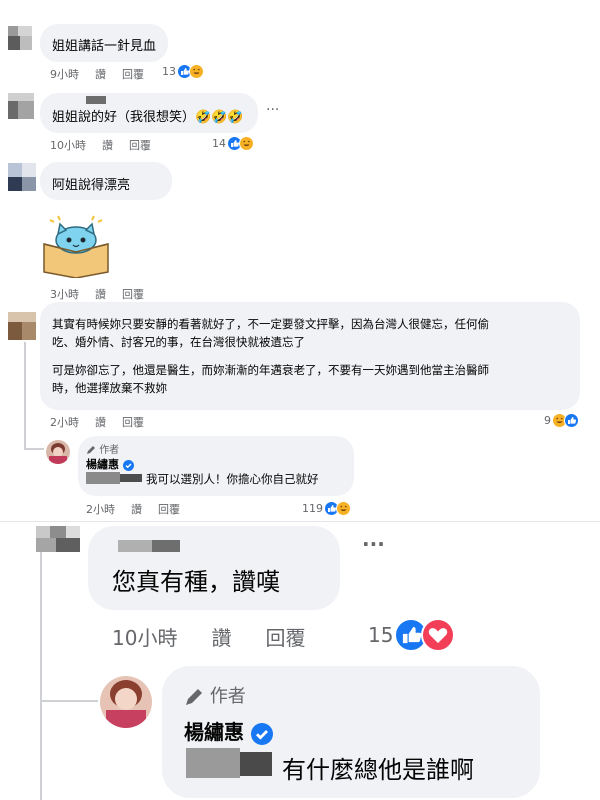 The image size is (600, 800). I want to click on reaction-count: 15, so click(412, 635).